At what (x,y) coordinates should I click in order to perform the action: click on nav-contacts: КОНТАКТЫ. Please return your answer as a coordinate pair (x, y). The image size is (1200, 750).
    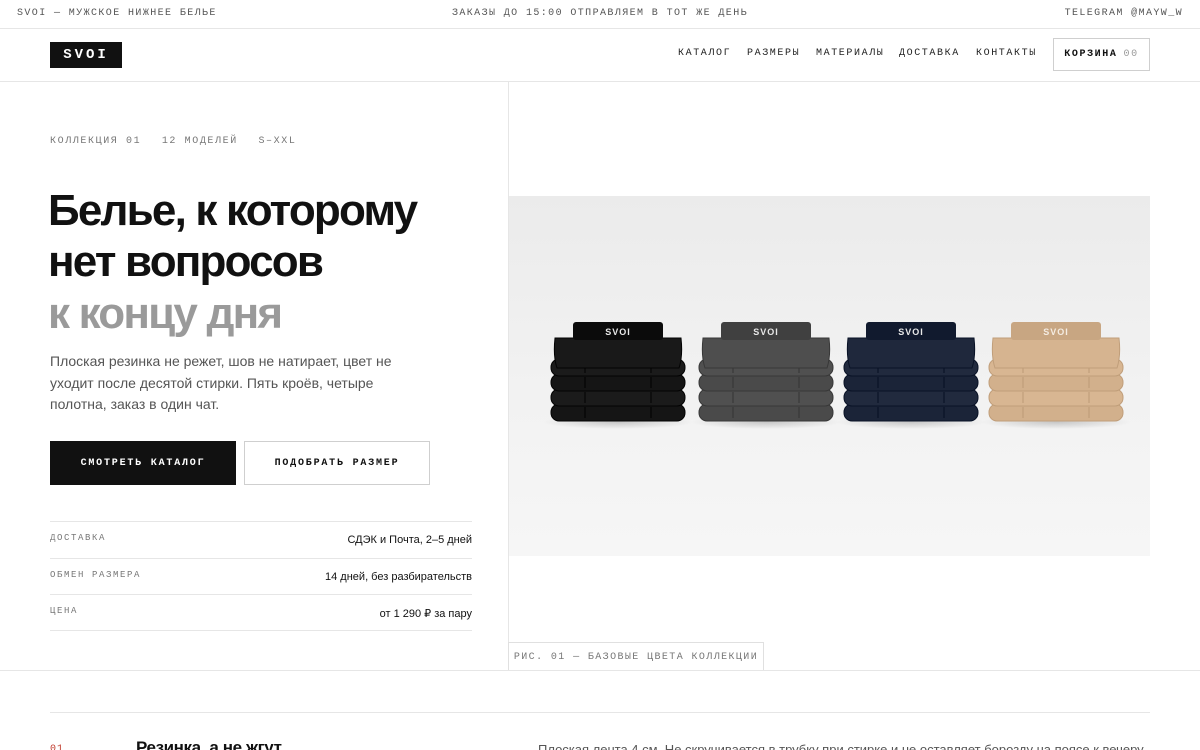
    Looking at the image, I should click on (1006, 53).